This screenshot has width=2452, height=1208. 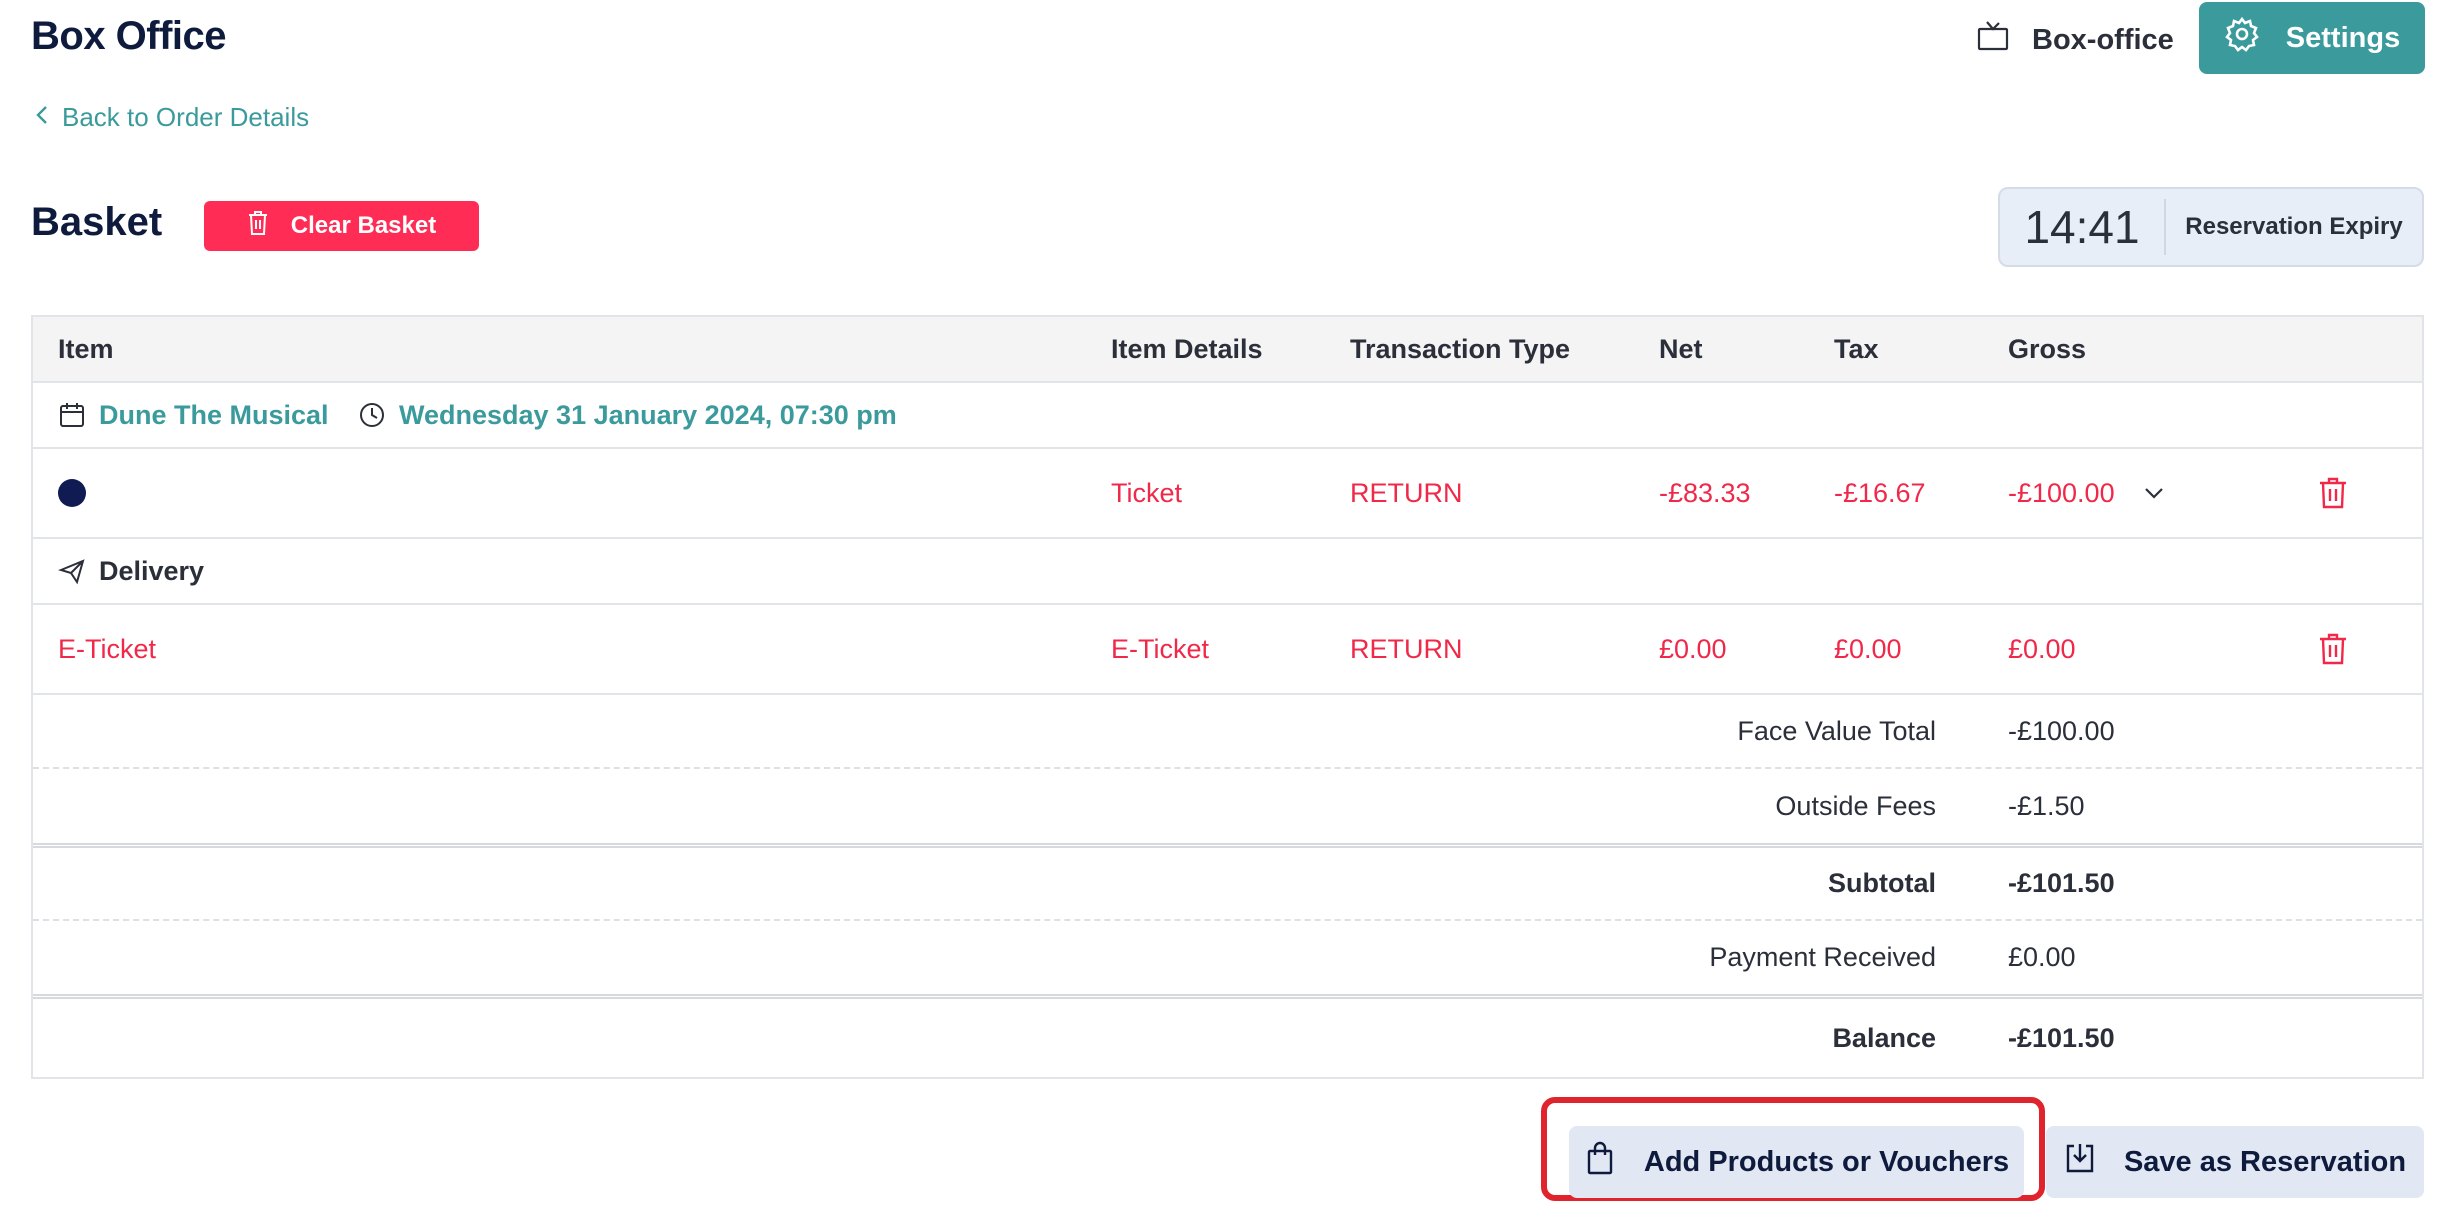 What do you see at coordinates (2082, 227) in the screenshot?
I see `expiry-time: 14:41` at bounding box center [2082, 227].